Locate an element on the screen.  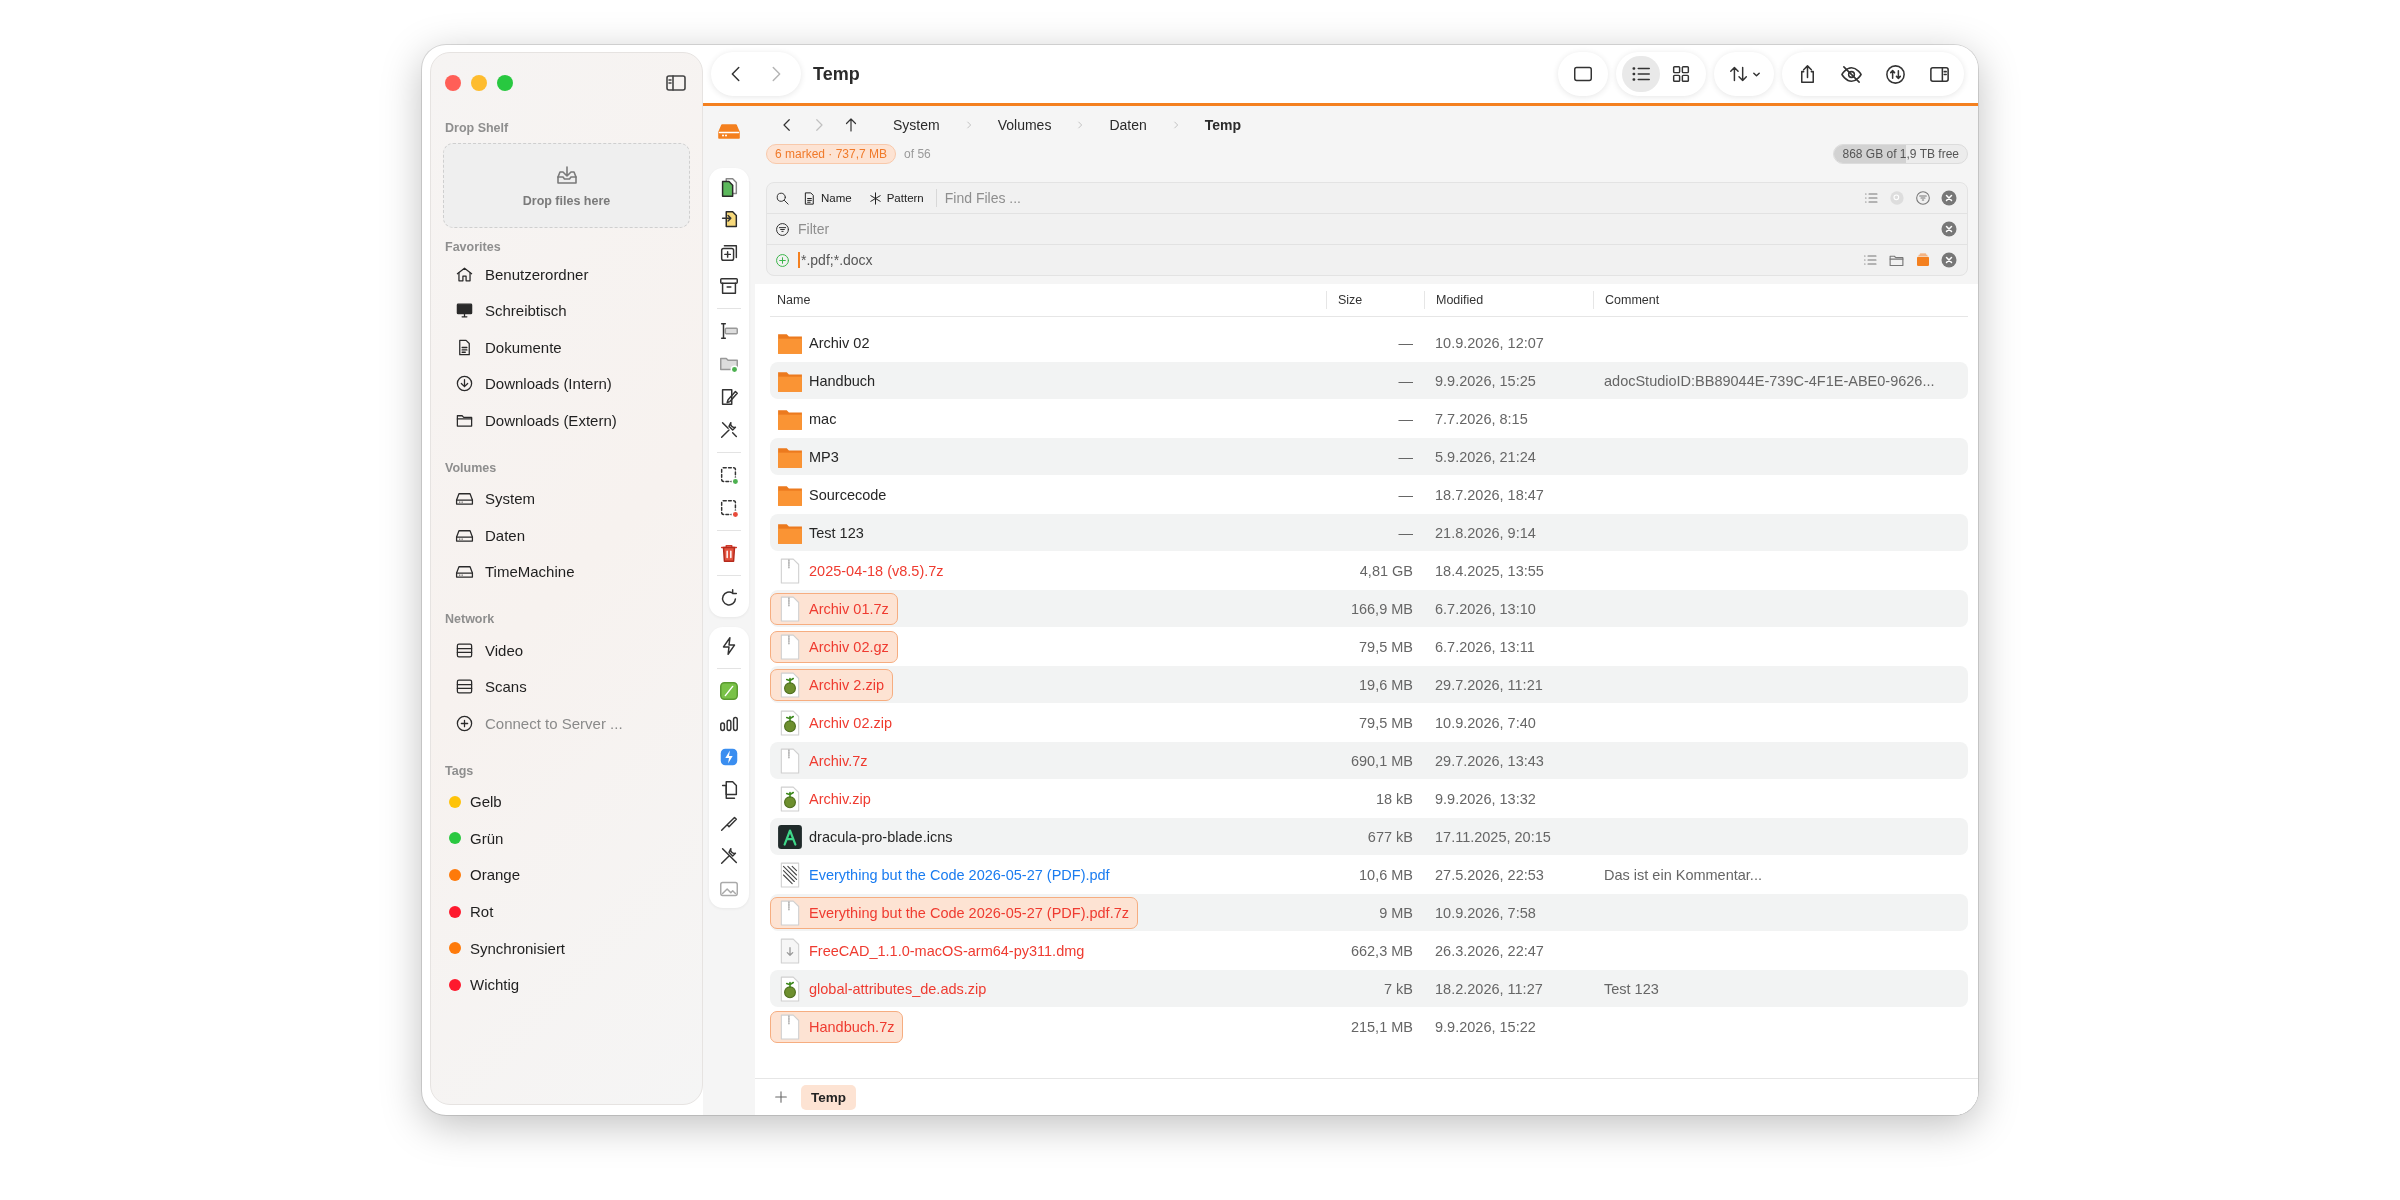
drop-zone: Drop files here is located at coordinates (566, 185).